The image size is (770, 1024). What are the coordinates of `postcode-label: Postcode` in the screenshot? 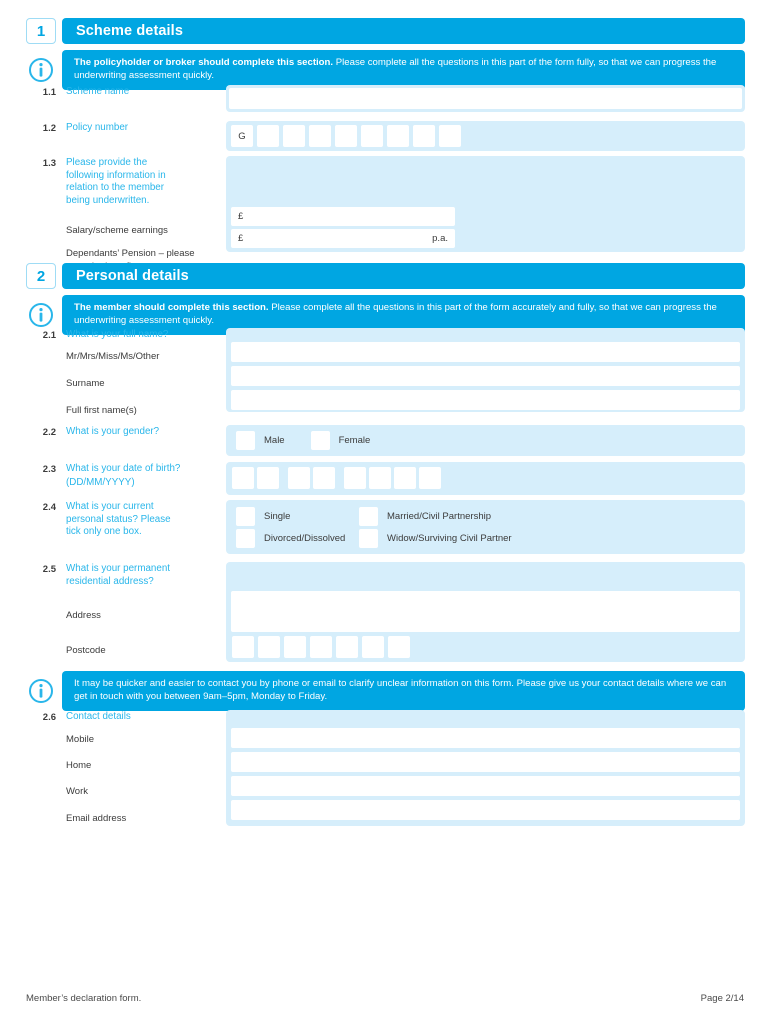 It's located at (86, 651).